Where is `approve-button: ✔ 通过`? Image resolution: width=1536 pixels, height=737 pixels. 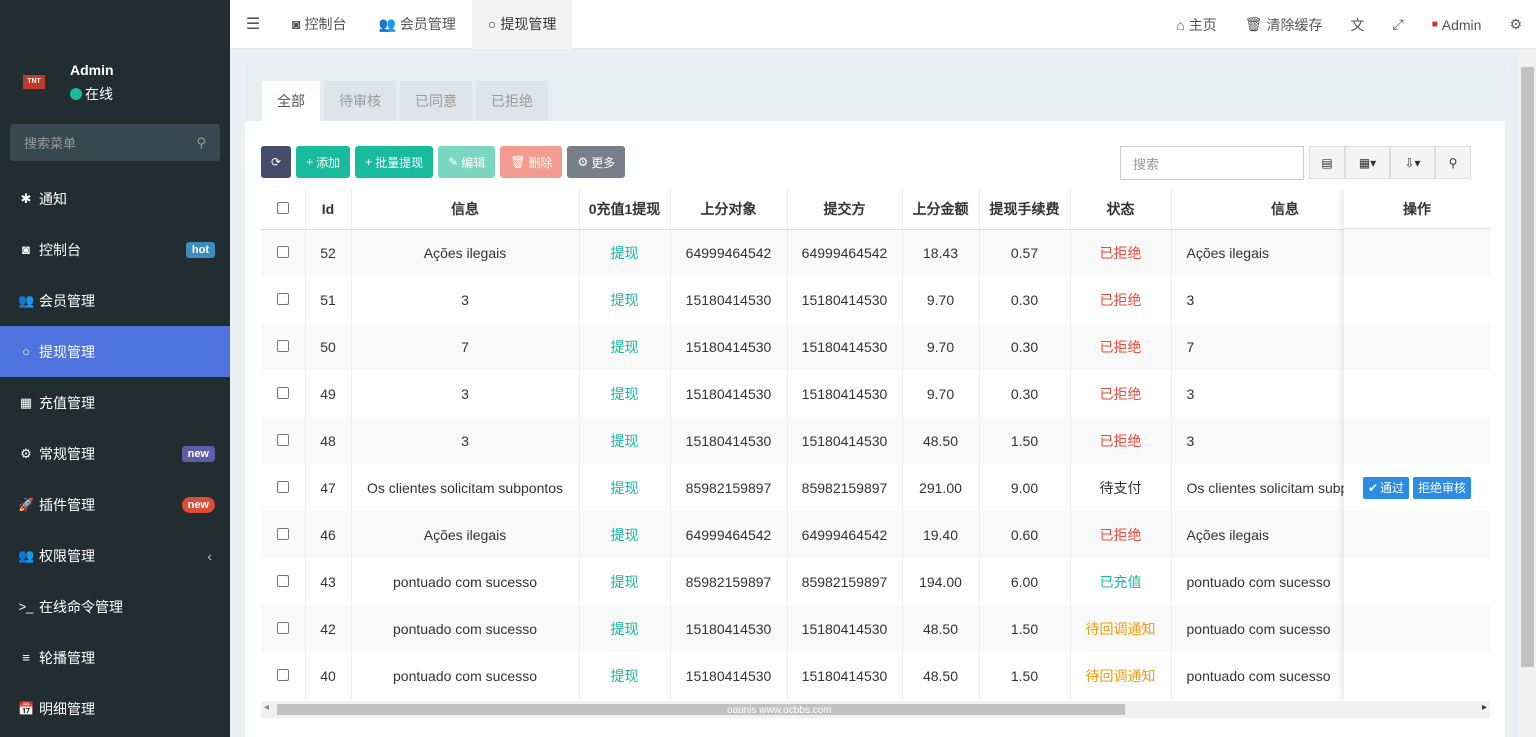
approve-button: ✔ 通过 is located at coordinates (1386, 487).